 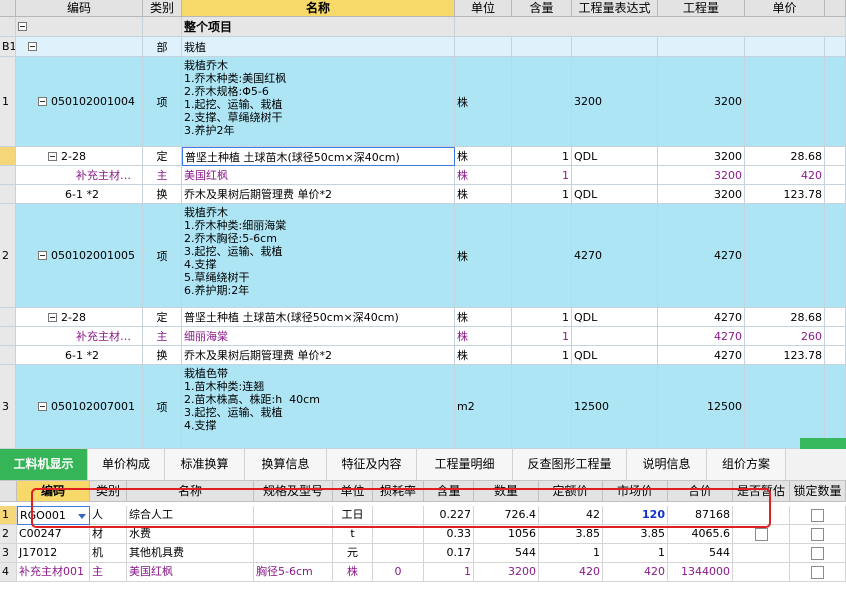 I want to click on table-row: B1 部 栽植, so click(x=423, y=47).